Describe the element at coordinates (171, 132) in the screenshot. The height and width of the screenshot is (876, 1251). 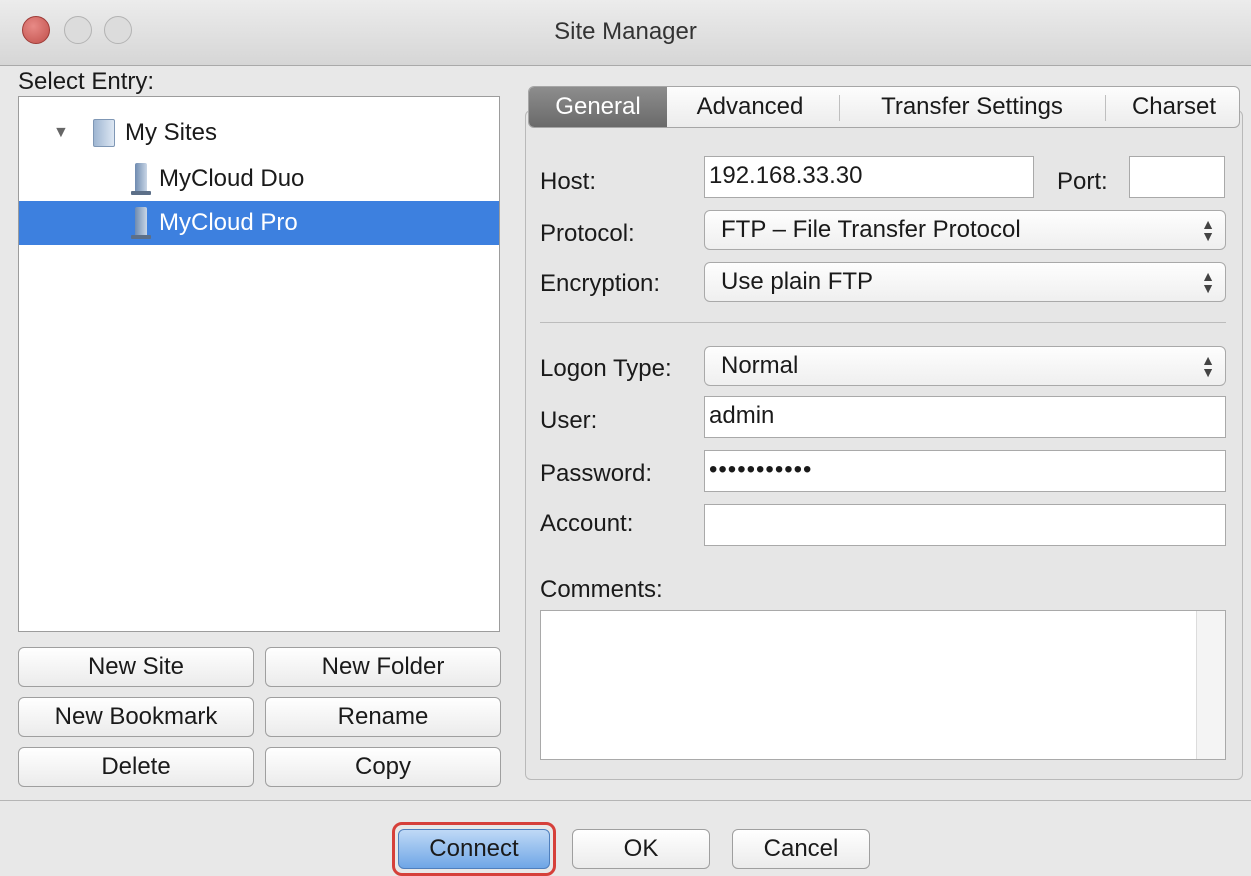
I see `tree-item-label: My Sites` at that location.